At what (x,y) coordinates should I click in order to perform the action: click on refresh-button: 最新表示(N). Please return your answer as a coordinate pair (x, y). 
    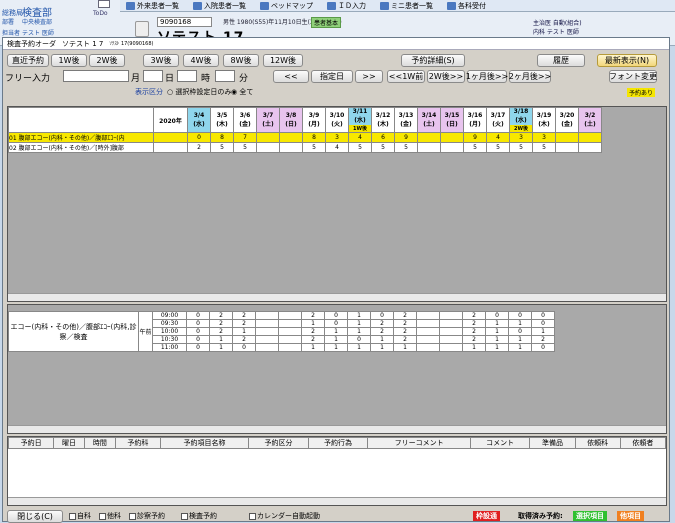
    Looking at the image, I should click on (627, 60).